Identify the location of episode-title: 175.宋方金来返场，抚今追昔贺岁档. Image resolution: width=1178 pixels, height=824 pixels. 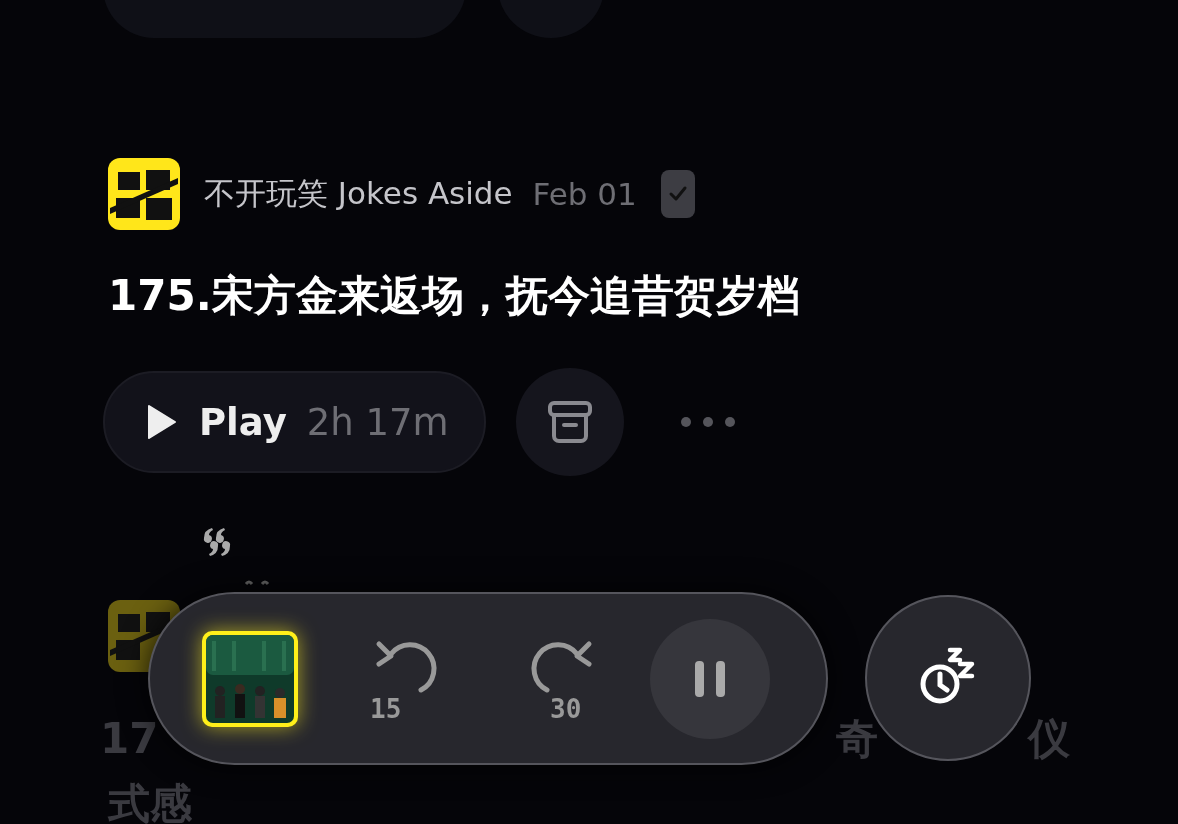
(454, 296).